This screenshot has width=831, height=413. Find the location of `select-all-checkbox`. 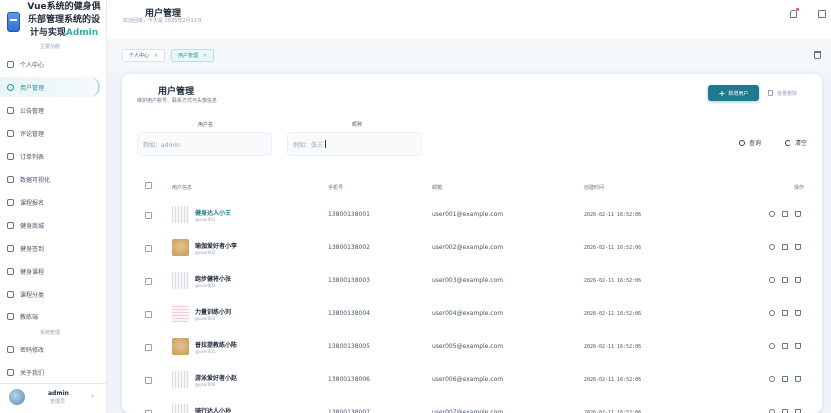

select-all-checkbox is located at coordinates (148, 185).